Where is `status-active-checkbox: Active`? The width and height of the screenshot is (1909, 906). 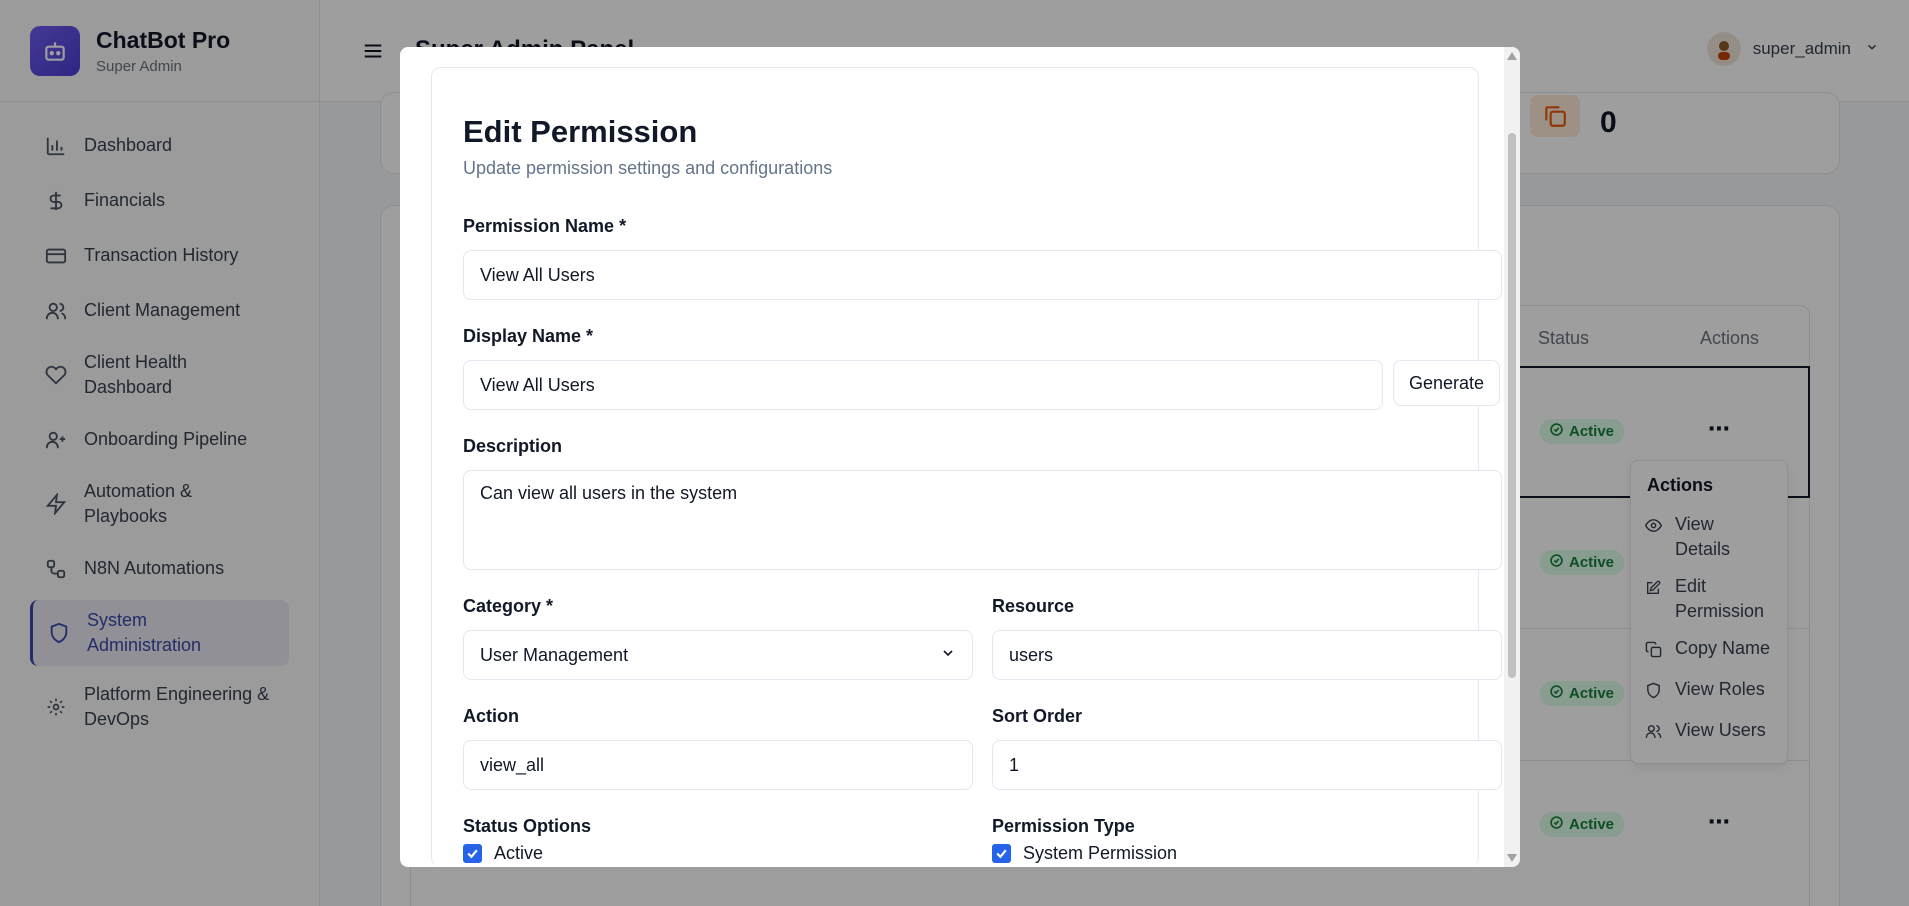
status-active-checkbox: Active is located at coordinates (503, 853).